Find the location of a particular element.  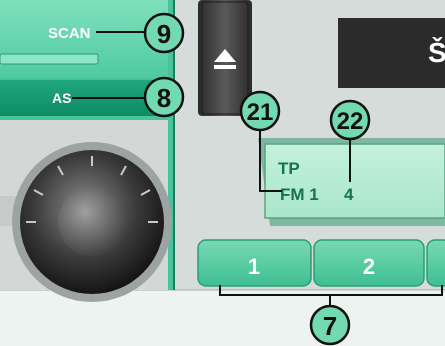

callout-8: 8 is located at coordinates (164, 97).